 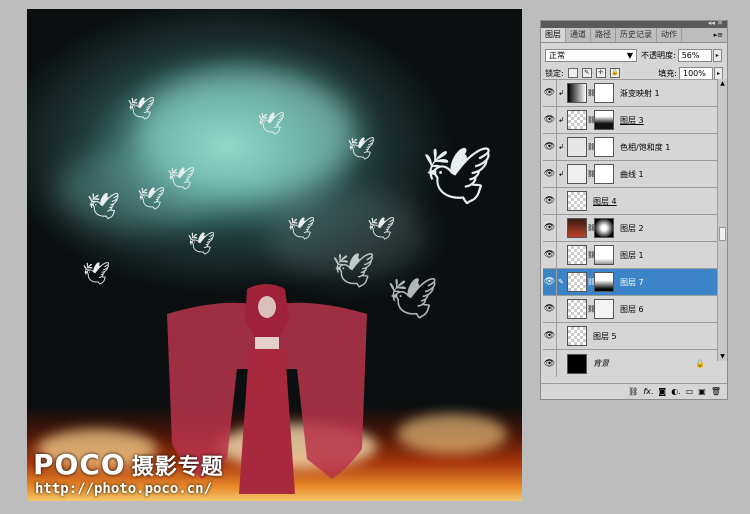 I want to click on opacity-input: 56%, so click(x=694, y=55).